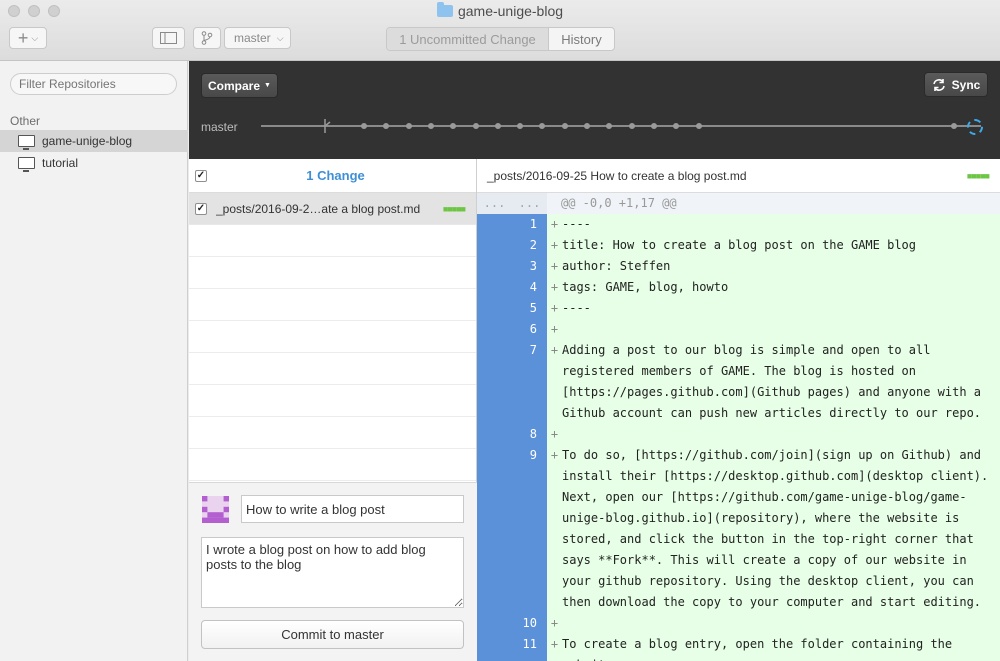  I want to click on diff-line-text: tags: GAME, blog, howto, so click(645, 287).